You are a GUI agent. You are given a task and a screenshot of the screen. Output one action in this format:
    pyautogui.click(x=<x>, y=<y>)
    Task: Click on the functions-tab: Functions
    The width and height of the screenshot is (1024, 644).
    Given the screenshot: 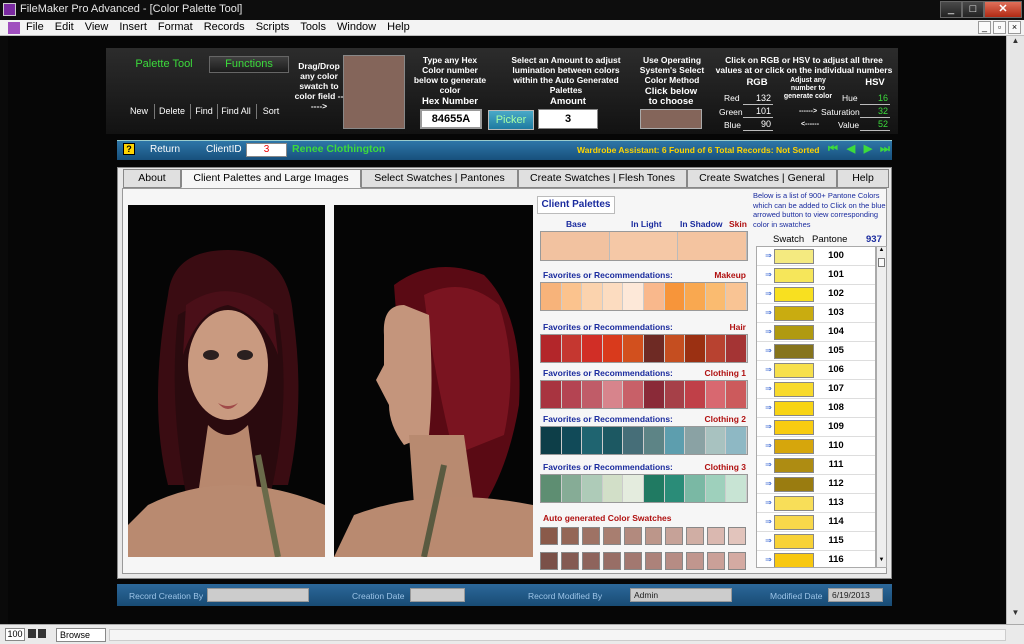 What is the action you would take?
    pyautogui.click(x=249, y=64)
    